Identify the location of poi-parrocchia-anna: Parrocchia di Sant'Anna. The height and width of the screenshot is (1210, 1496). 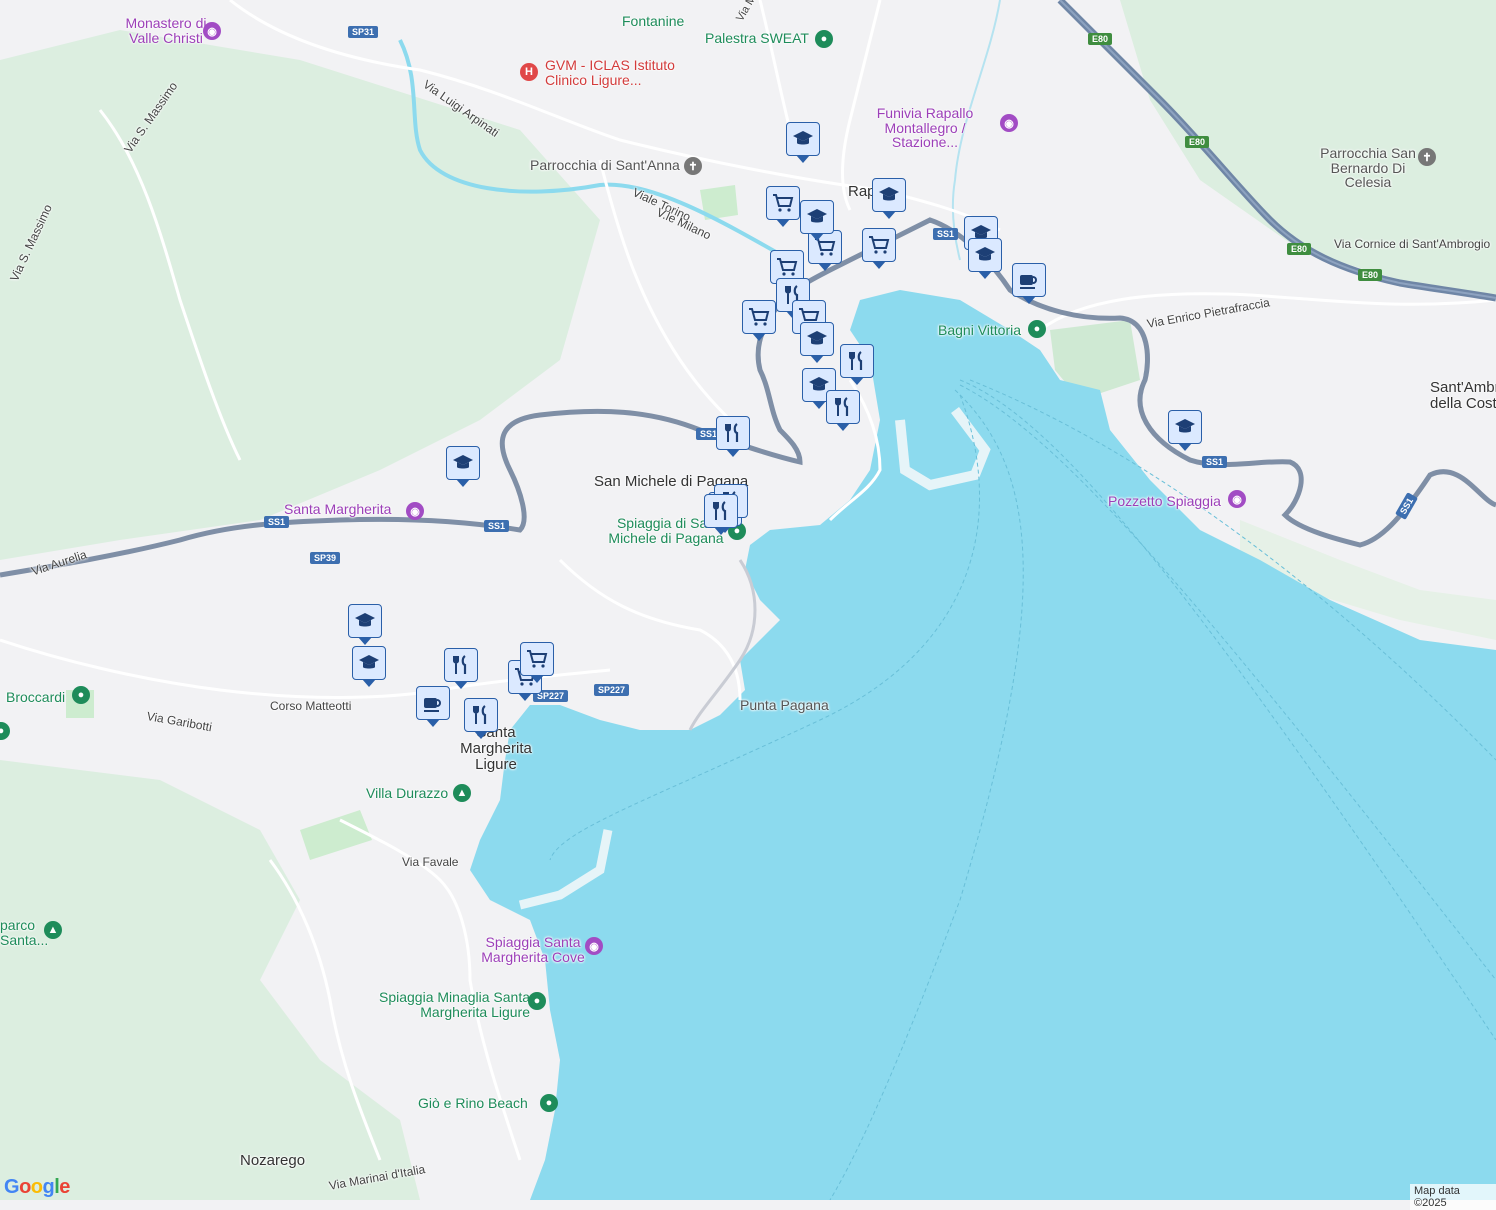
(605, 165).